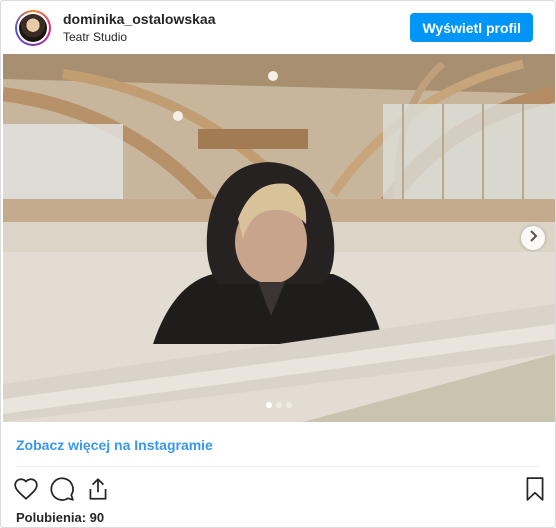 The image size is (556, 528). Describe the element at coordinates (236, 37) in the screenshot. I see `location-link: Teatr Studio` at that location.